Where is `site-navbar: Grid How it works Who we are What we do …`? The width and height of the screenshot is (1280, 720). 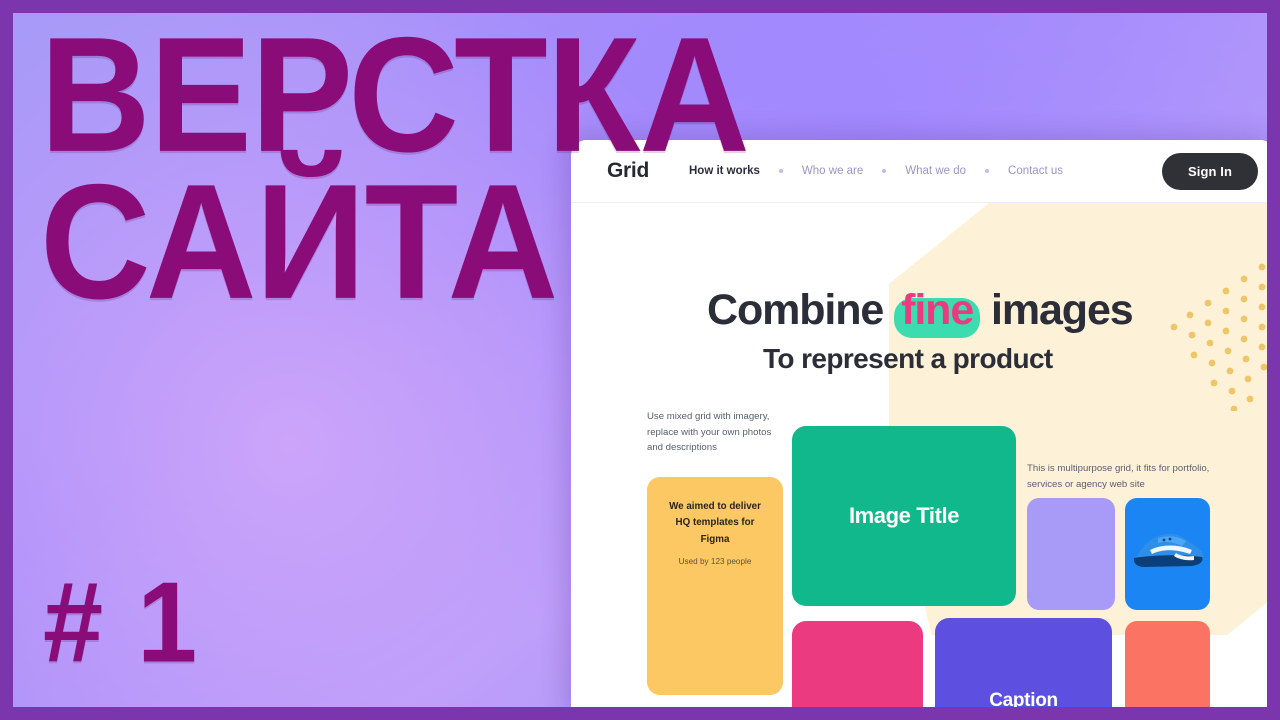 site-navbar: Grid How it works Who we are What we do … is located at coordinates (919, 171).